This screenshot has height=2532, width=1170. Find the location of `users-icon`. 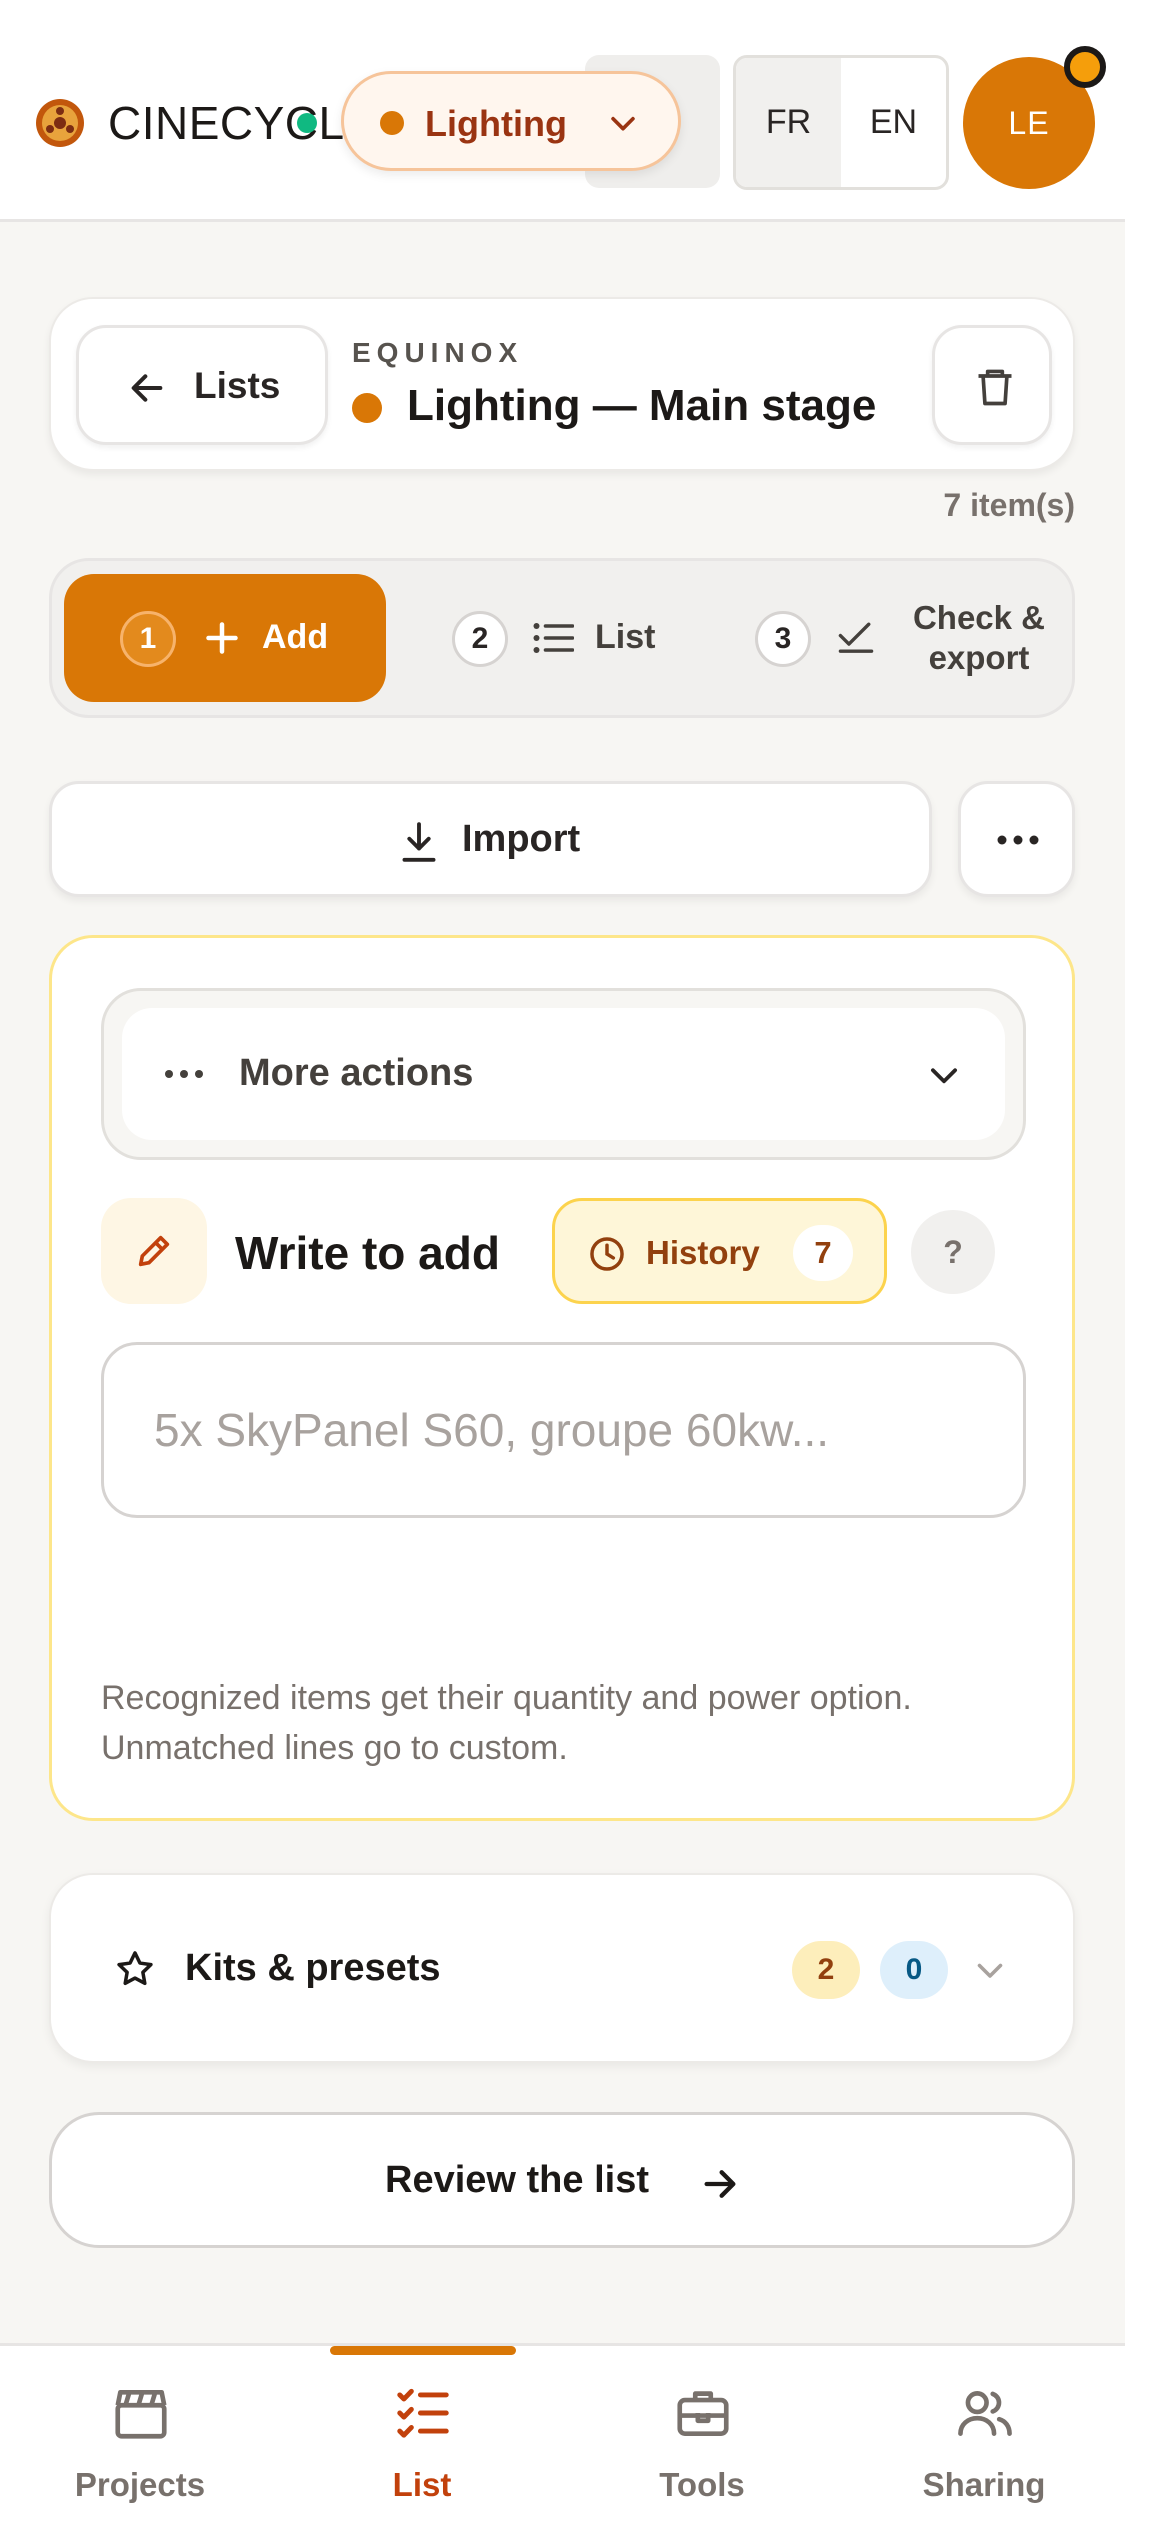

users-icon is located at coordinates (985, 2413).